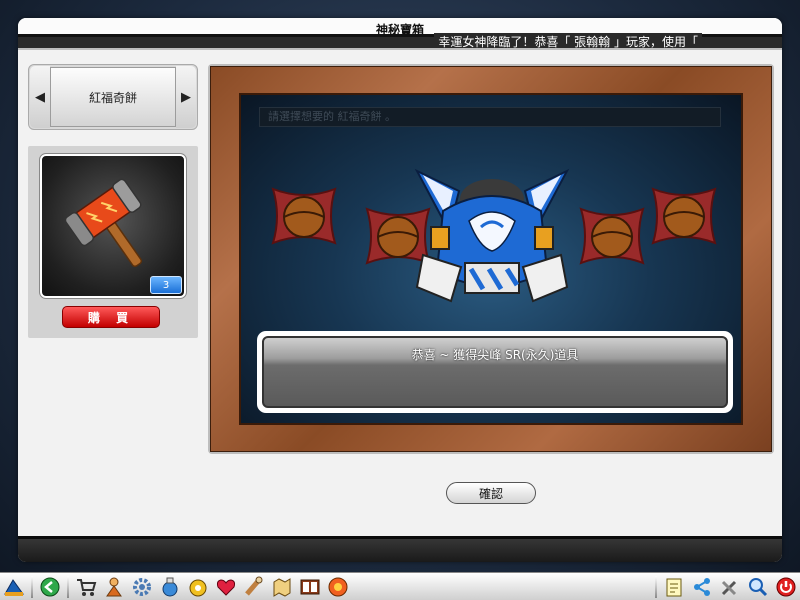 Image resolution: width=800 pixels, height=600 pixels. I want to click on selected-item-name: 紅福奇餅, so click(113, 97).